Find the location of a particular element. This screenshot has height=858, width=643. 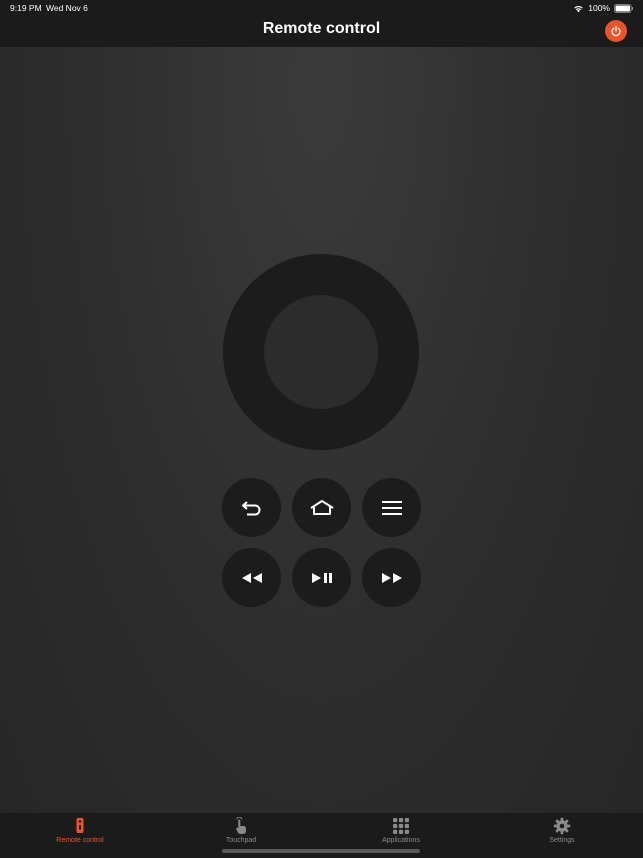

page-title: Remote control is located at coordinates (321, 28).